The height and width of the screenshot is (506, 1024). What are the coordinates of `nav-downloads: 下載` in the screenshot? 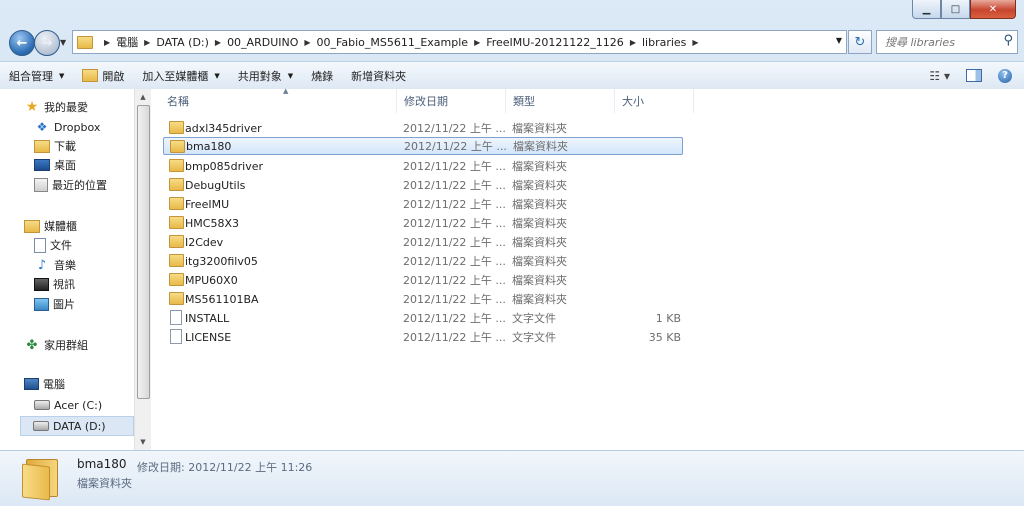 It's located at (55, 146).